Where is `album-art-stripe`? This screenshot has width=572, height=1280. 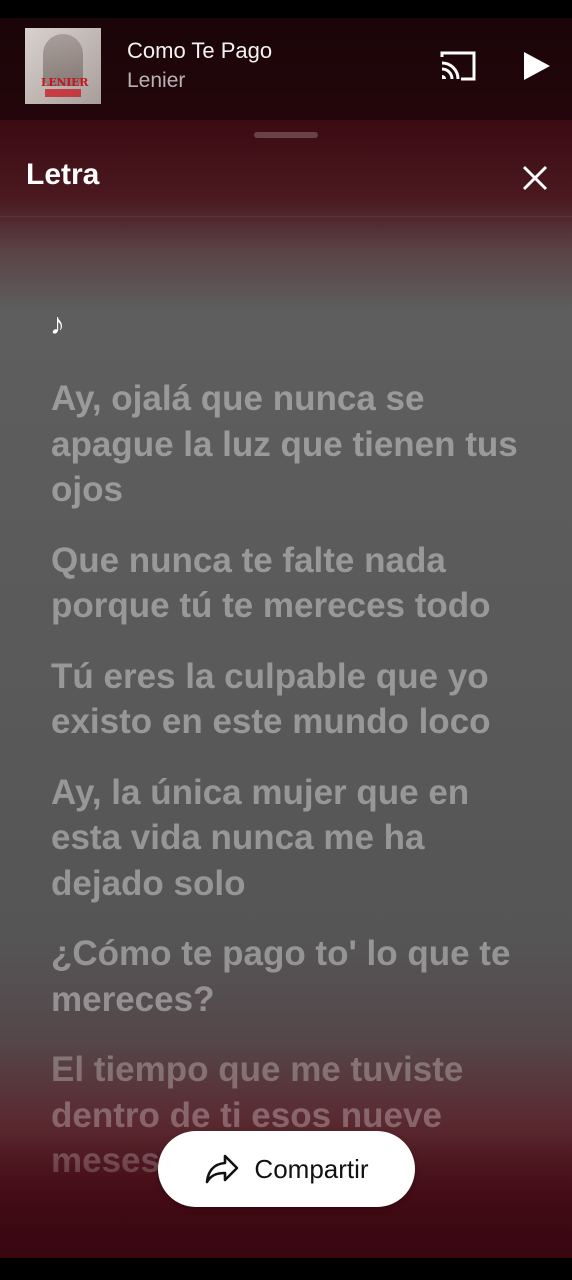 album-art-stripe is located at coordinates (63, 93).